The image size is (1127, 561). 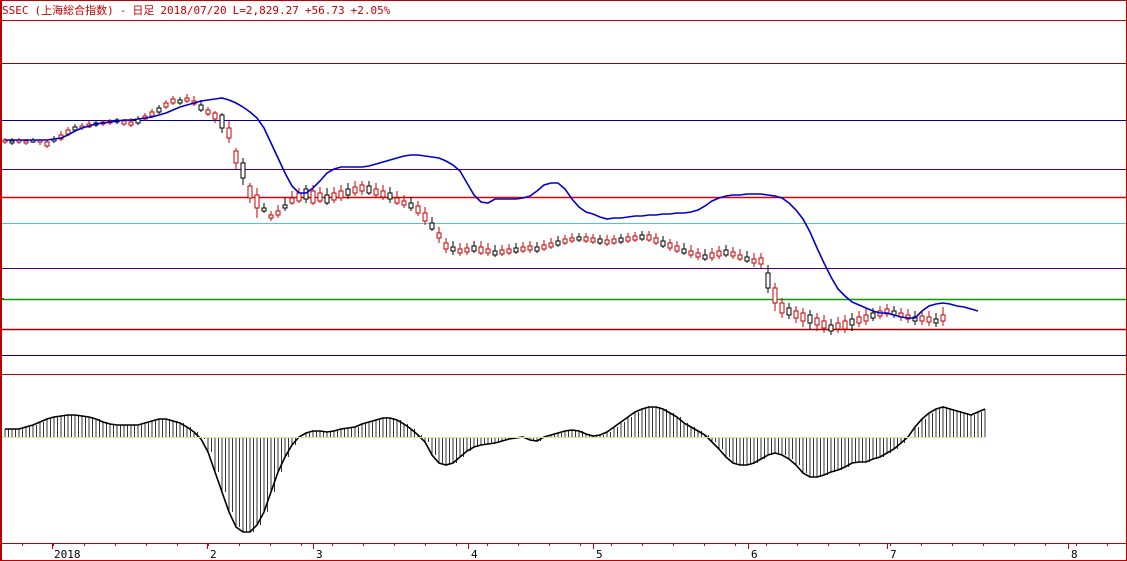 I want to click on x-tick-label: 6, so click(x=754, y=554).